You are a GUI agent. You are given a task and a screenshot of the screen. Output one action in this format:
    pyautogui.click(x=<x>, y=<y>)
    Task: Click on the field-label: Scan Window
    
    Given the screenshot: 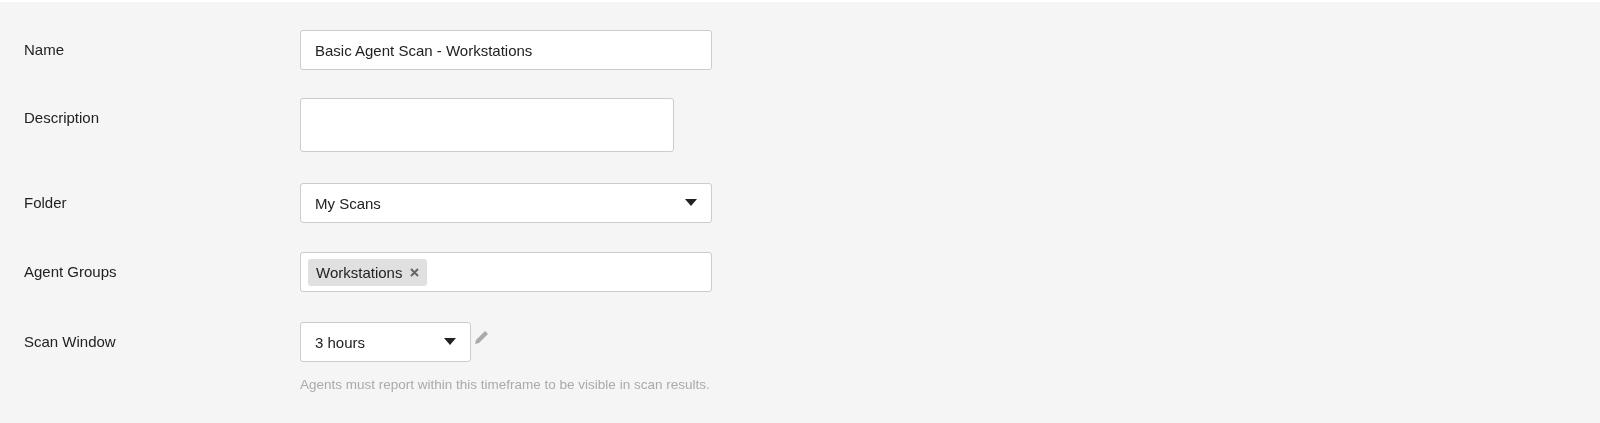 What is the action you would take?
    pyautogui.click(x=70, y=342)
    